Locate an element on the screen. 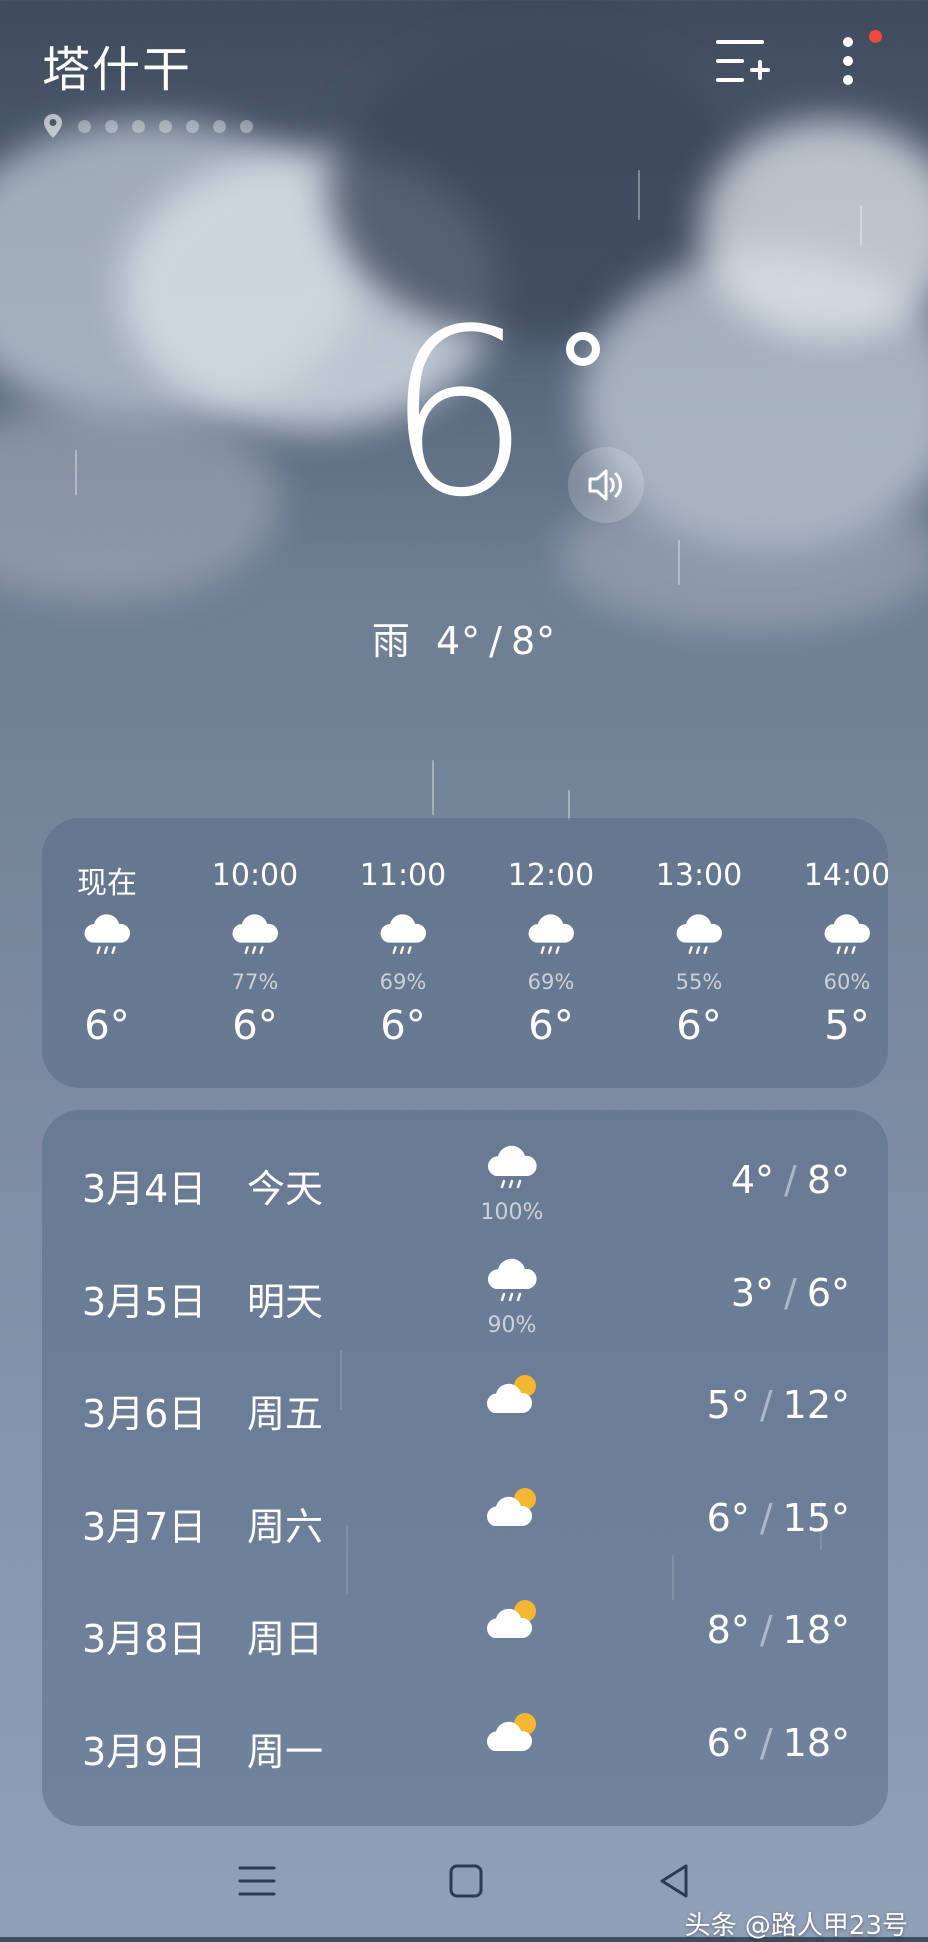 This screenshot has width=928, height=1942. hour-time: 12:00 is located at coordinates (551, 875).